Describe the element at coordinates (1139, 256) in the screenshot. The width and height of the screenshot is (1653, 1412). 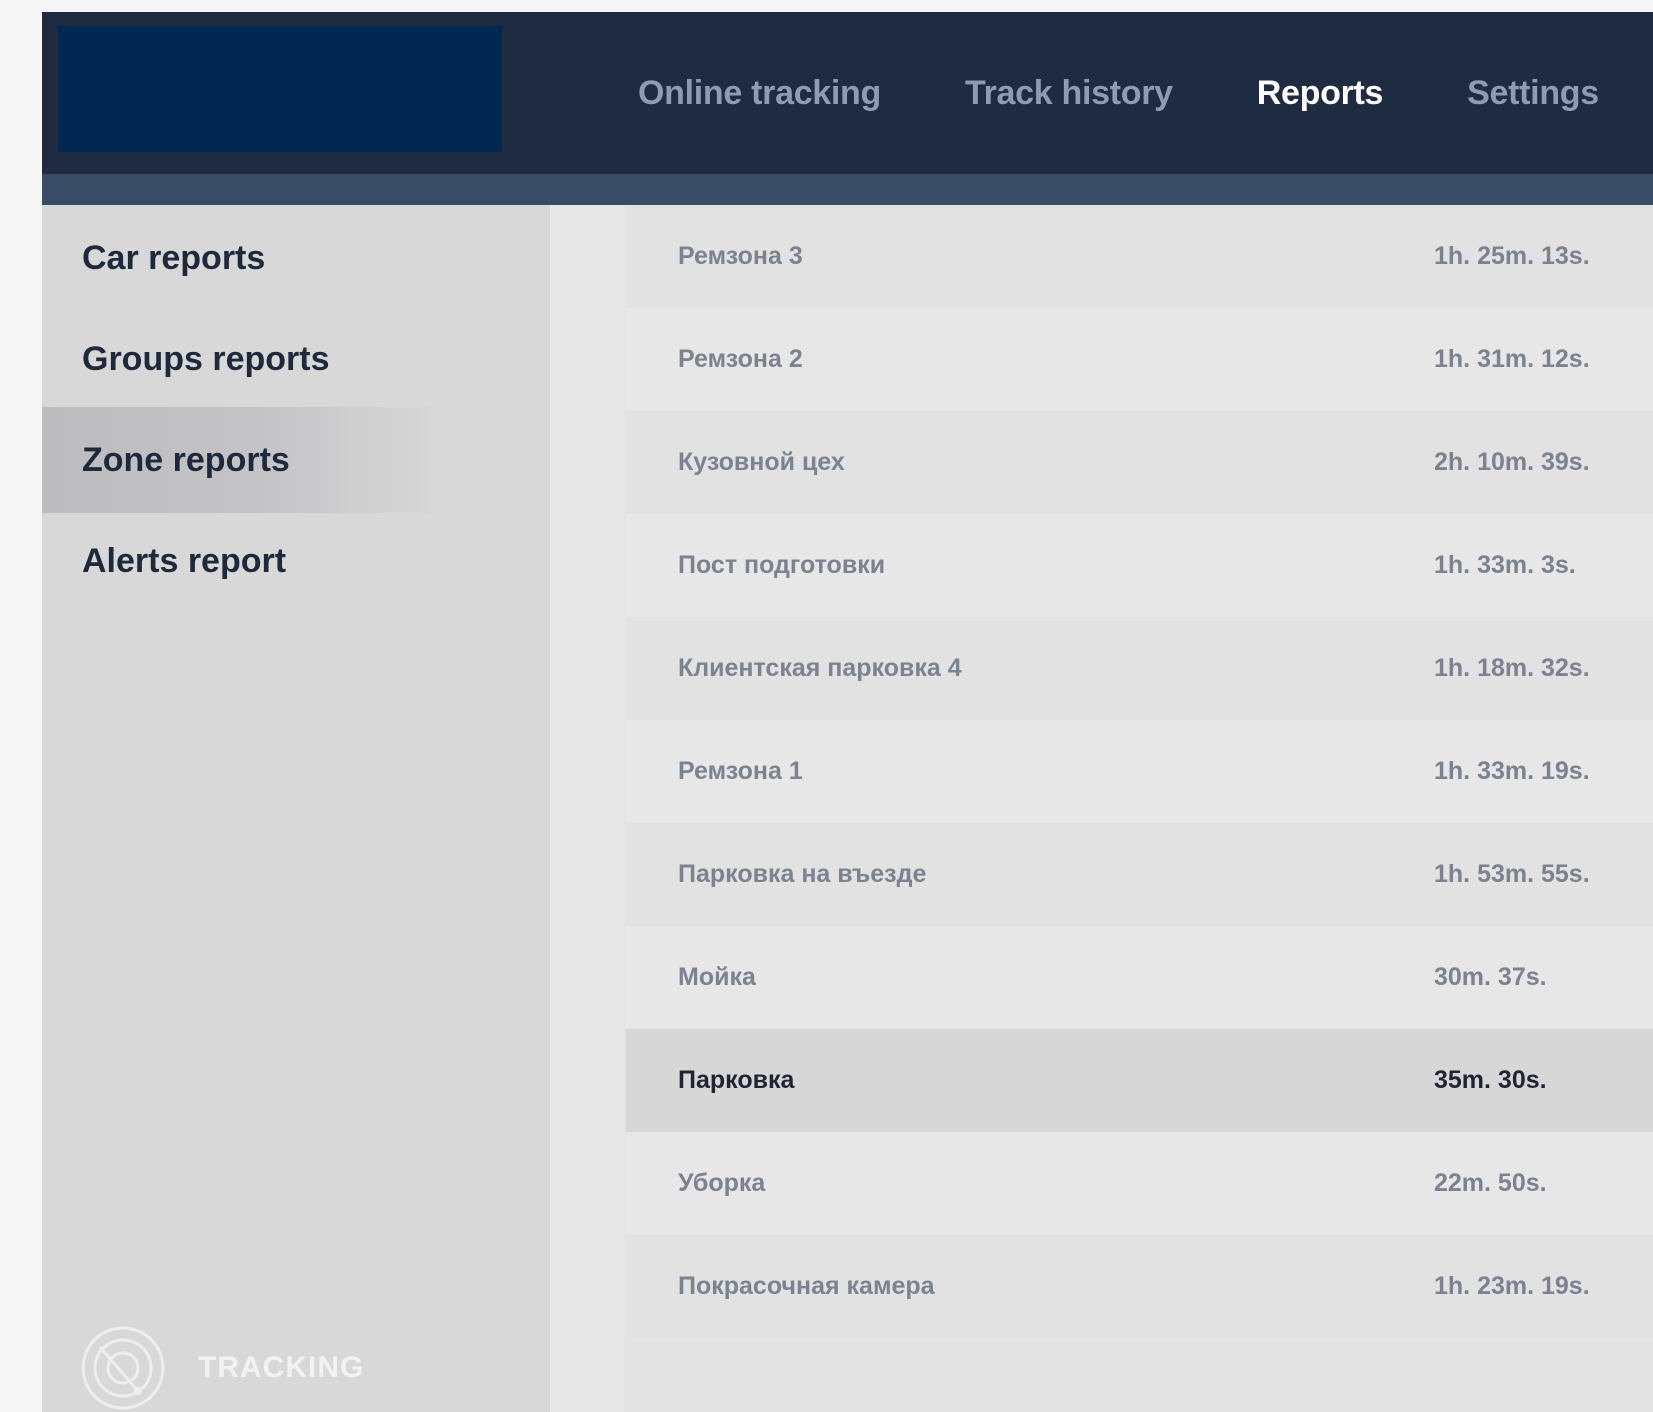
I see `list-item: Ремзона 3 1h. 25m. 13s.` at that location.